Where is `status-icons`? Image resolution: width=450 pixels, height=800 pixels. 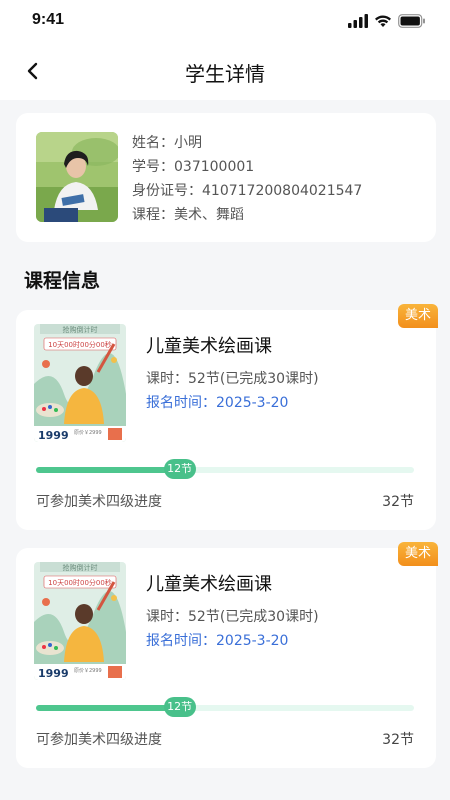 status-icons is located at coordinates (387, 21).